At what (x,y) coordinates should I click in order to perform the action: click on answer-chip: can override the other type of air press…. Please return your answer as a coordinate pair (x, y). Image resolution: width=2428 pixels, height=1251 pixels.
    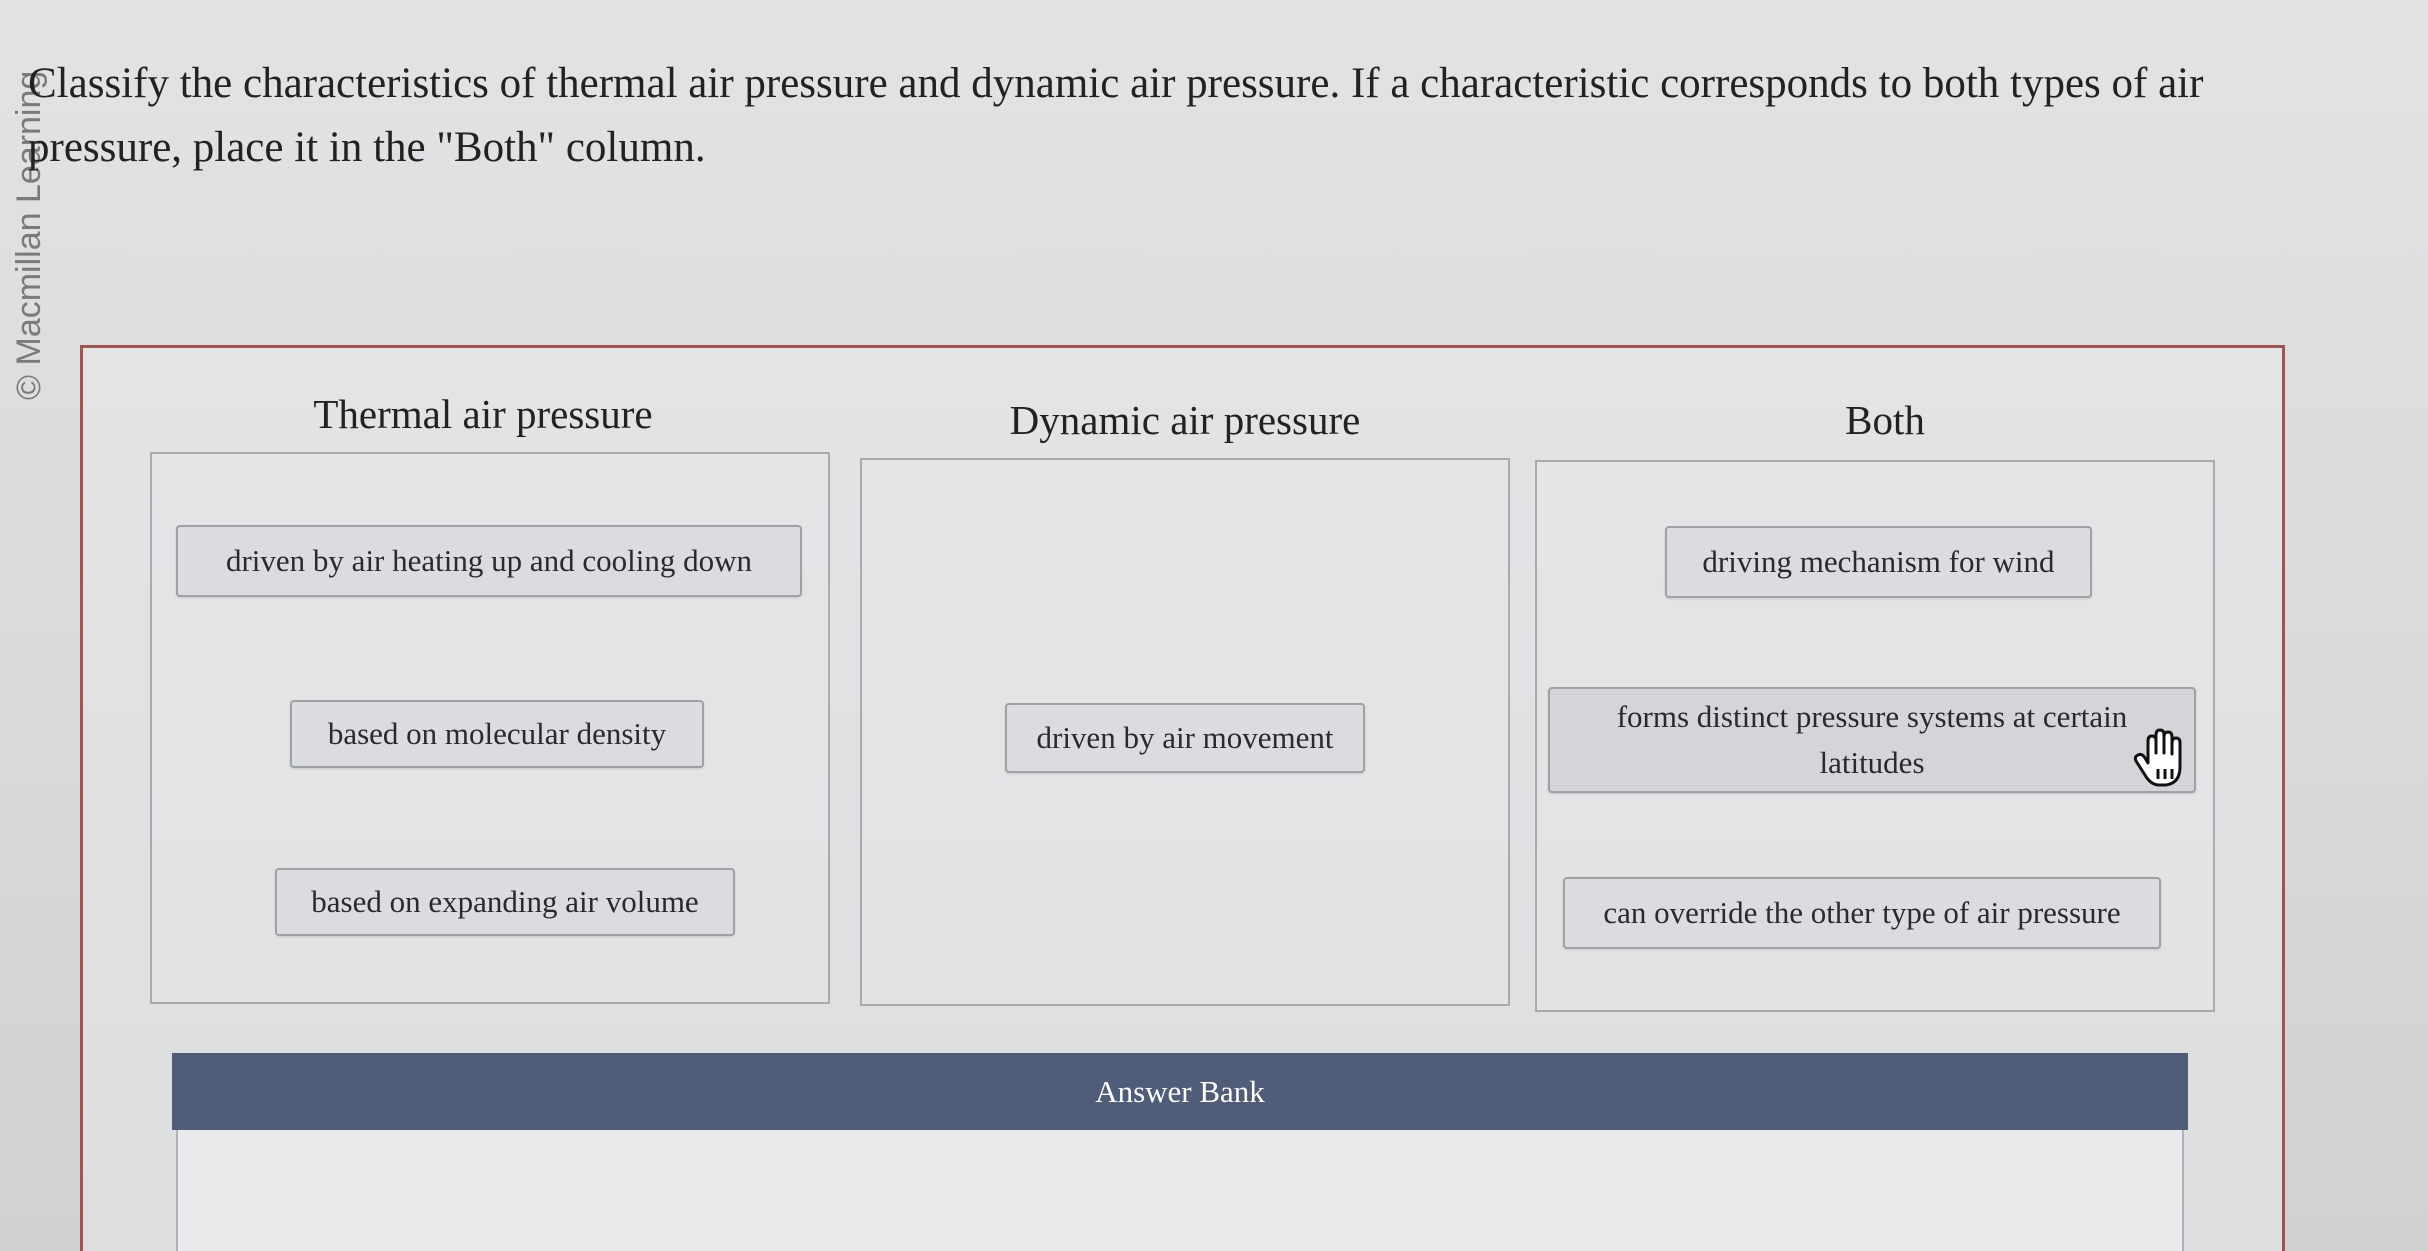
    Looking at the image, I should click on (1862, 913).